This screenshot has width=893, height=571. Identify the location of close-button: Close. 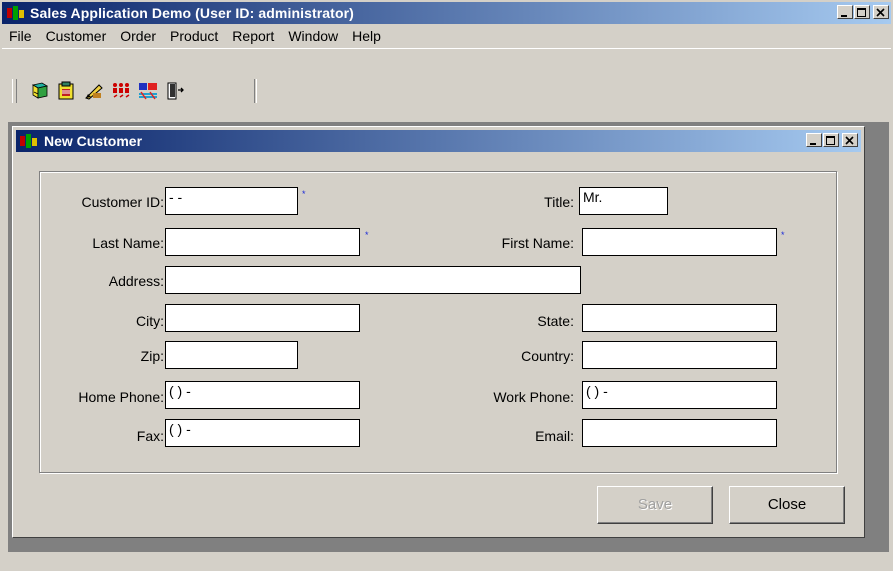
(787, 505).